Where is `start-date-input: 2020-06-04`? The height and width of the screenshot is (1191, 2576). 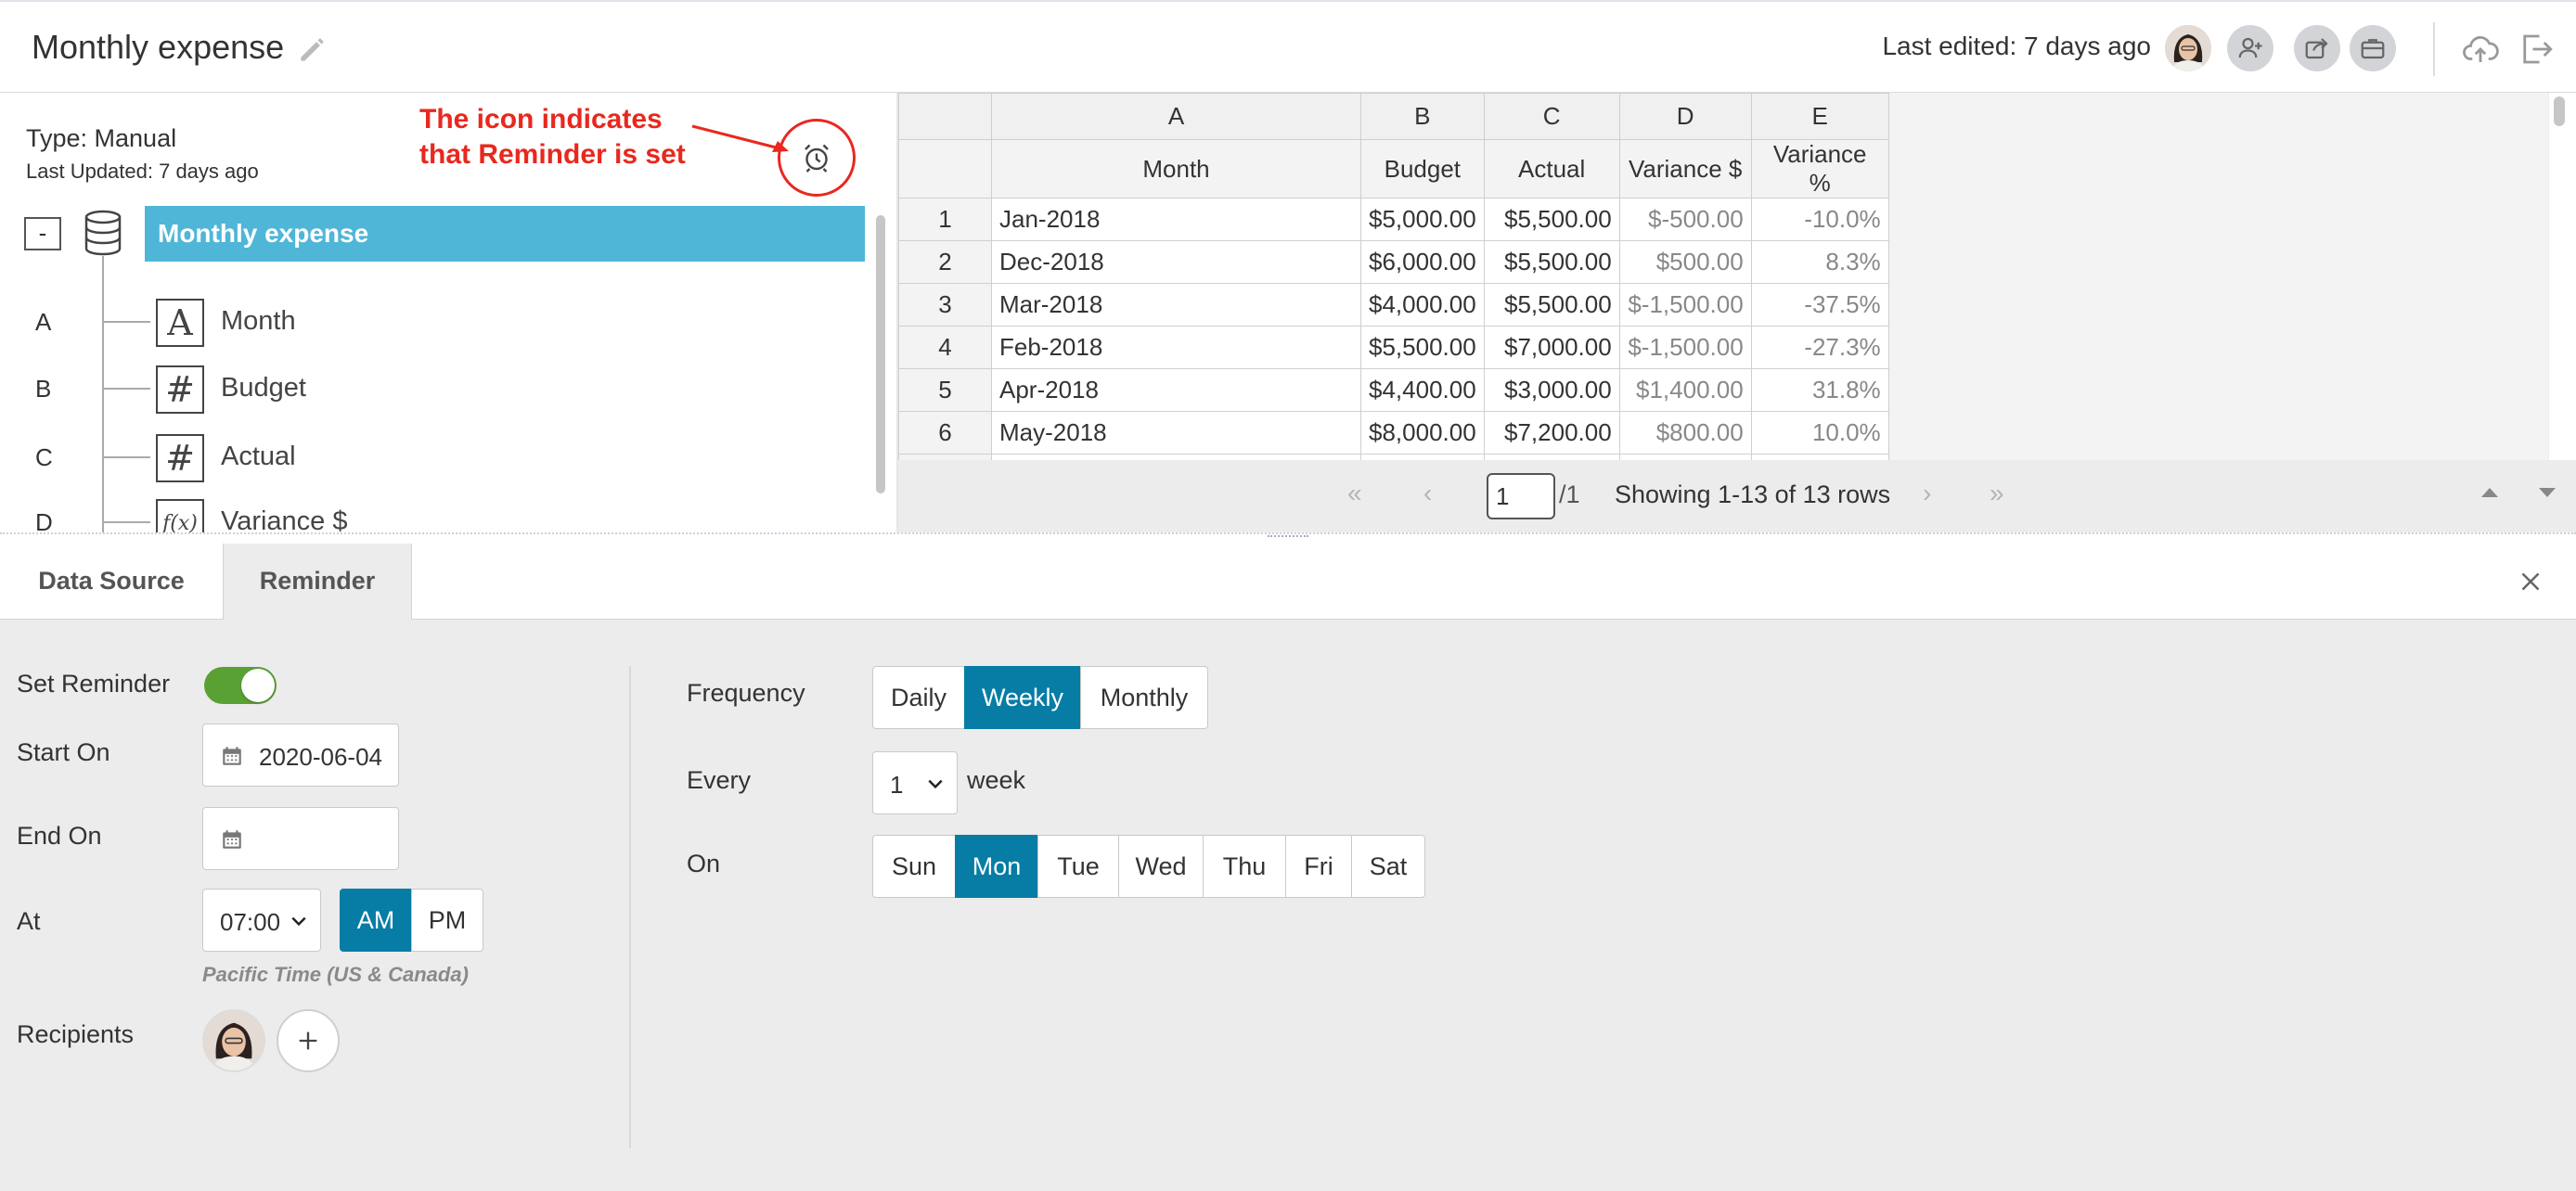
start-date-input: 2020-06-04 is located at coordinates (300, 755).